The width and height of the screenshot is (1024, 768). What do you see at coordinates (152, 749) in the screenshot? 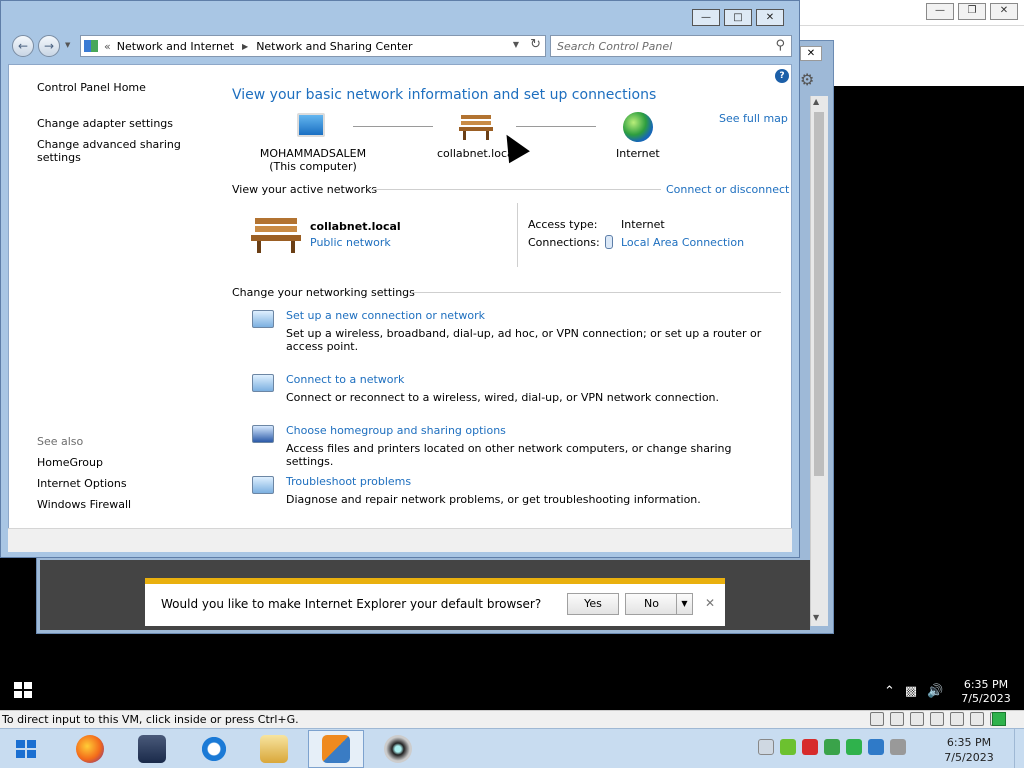
I see `media-player-icon` at bounding box center [152, 749].